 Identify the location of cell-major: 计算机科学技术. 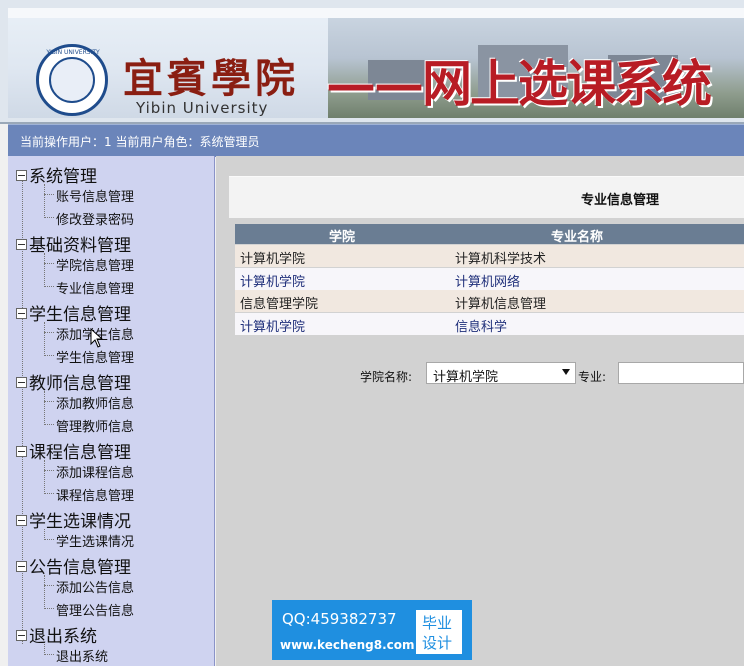
(501, 259).